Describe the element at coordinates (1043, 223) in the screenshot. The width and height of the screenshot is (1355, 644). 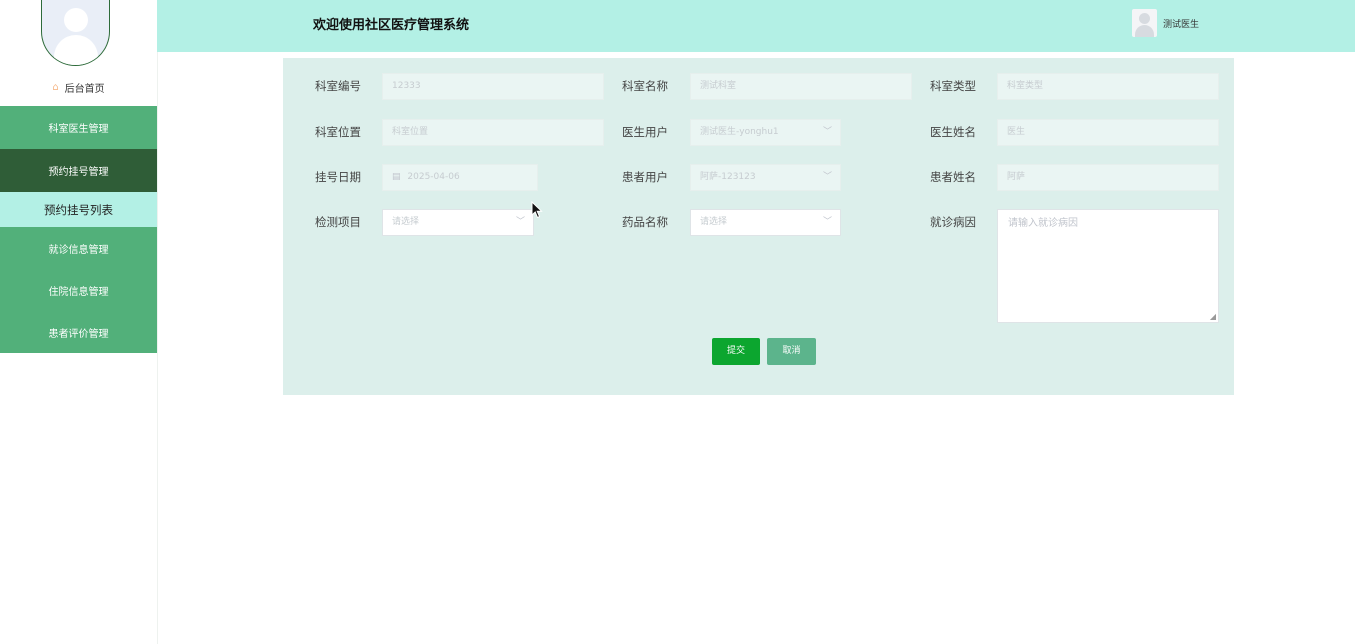
I see `visit-reason-placeholder: 请输入就诊病因` at that location.